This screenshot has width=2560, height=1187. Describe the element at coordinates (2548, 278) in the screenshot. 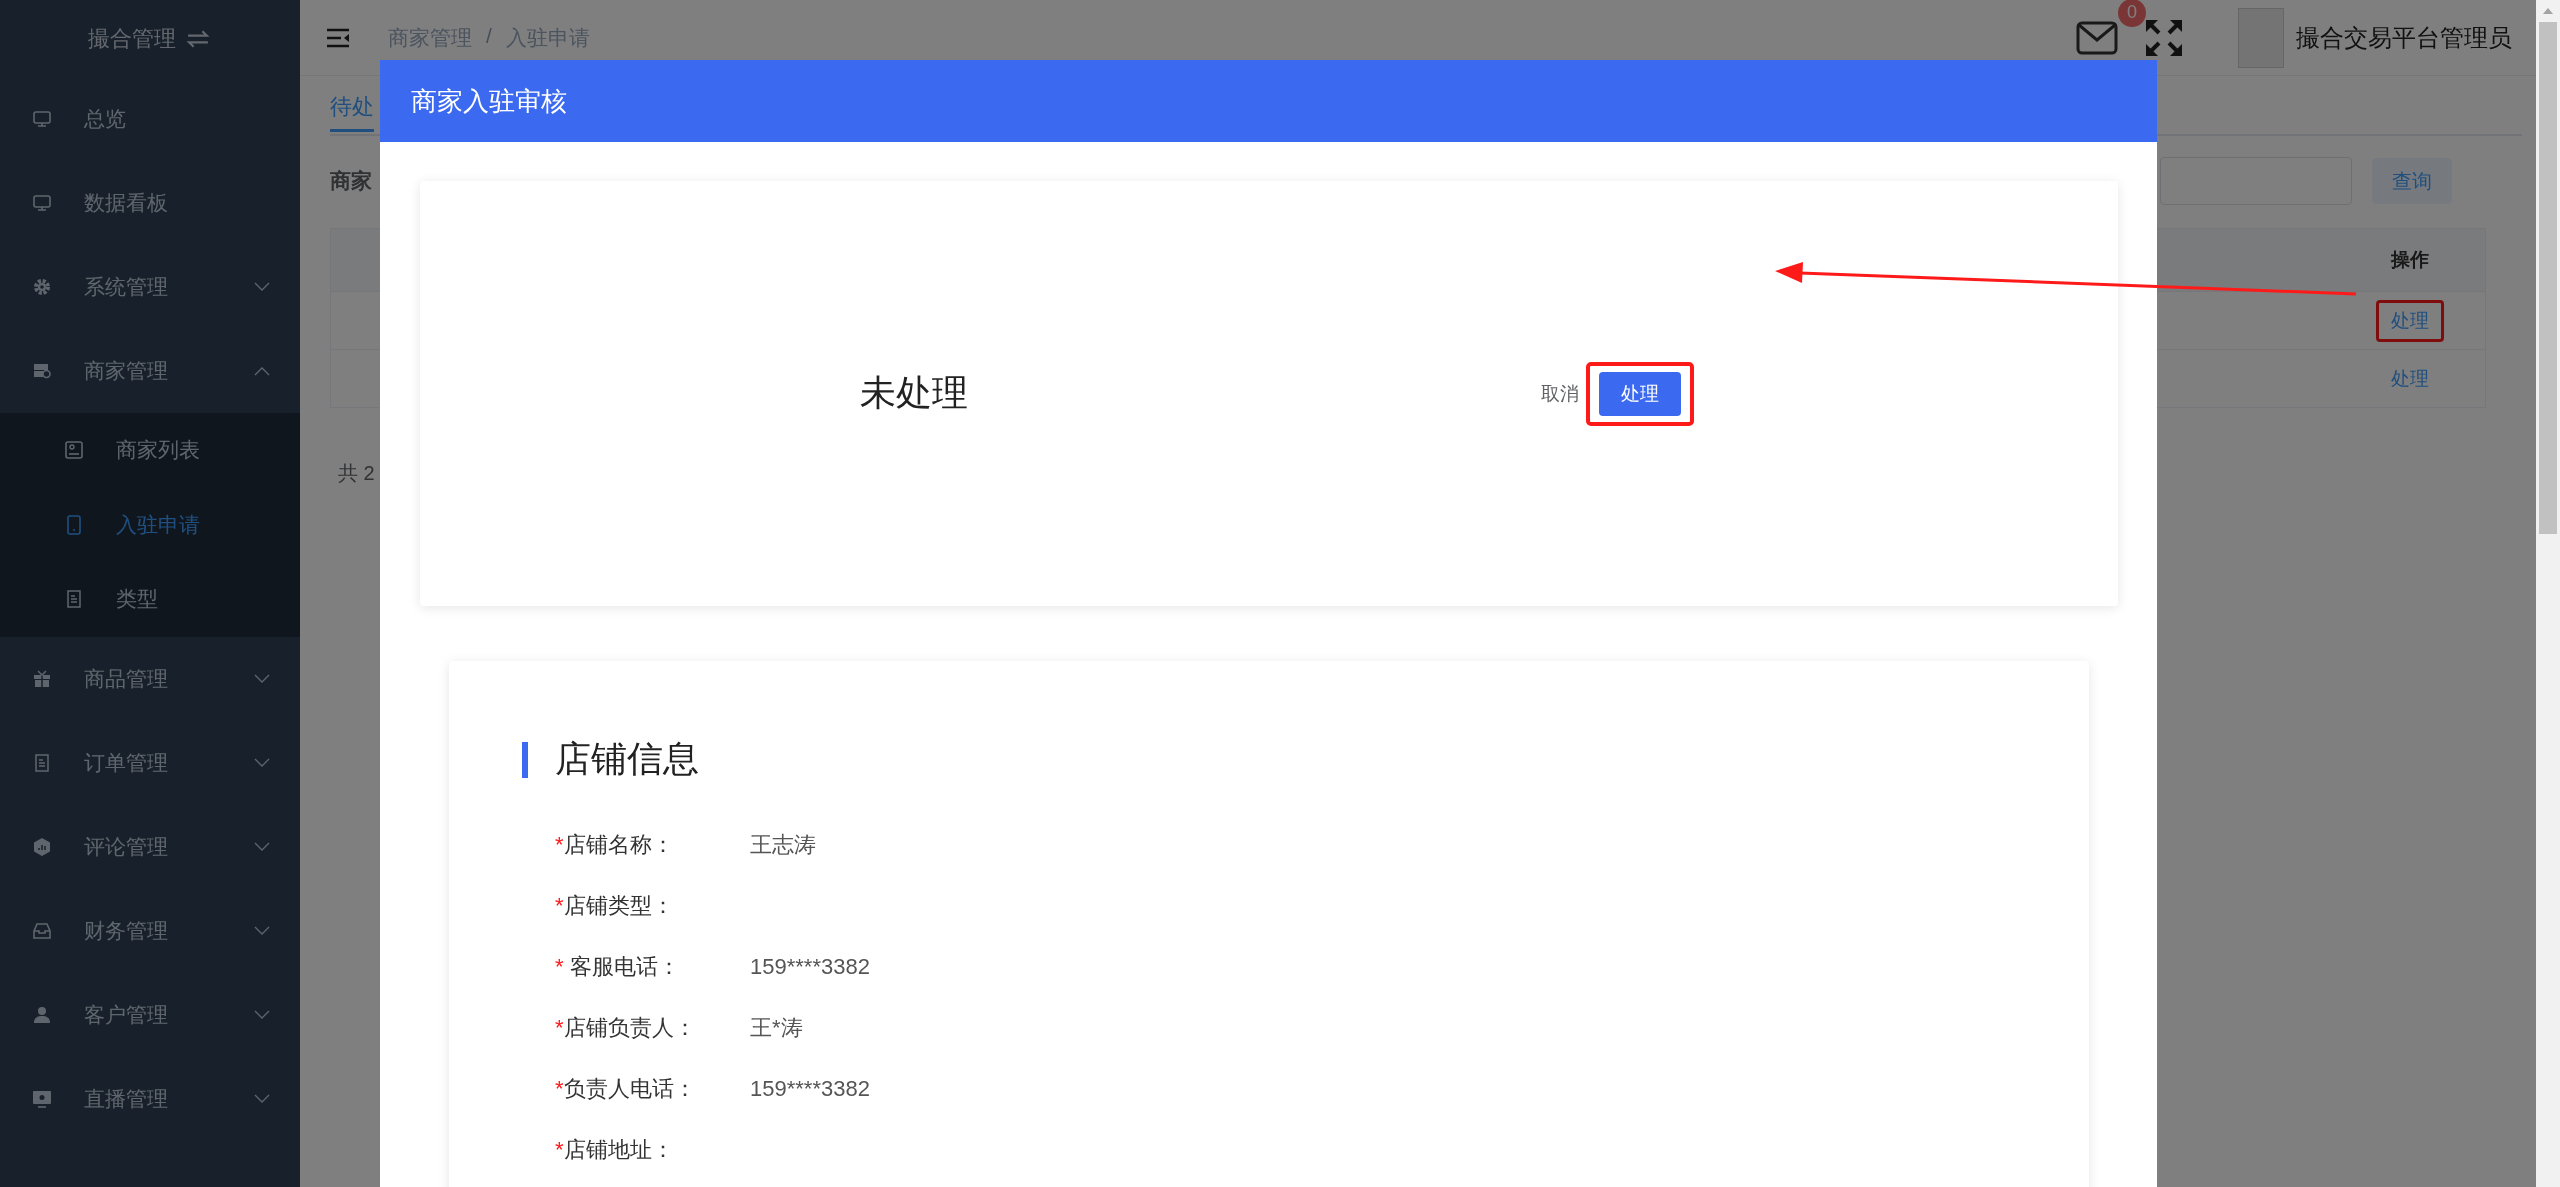

I see `scrollbar-thumb` at that location.